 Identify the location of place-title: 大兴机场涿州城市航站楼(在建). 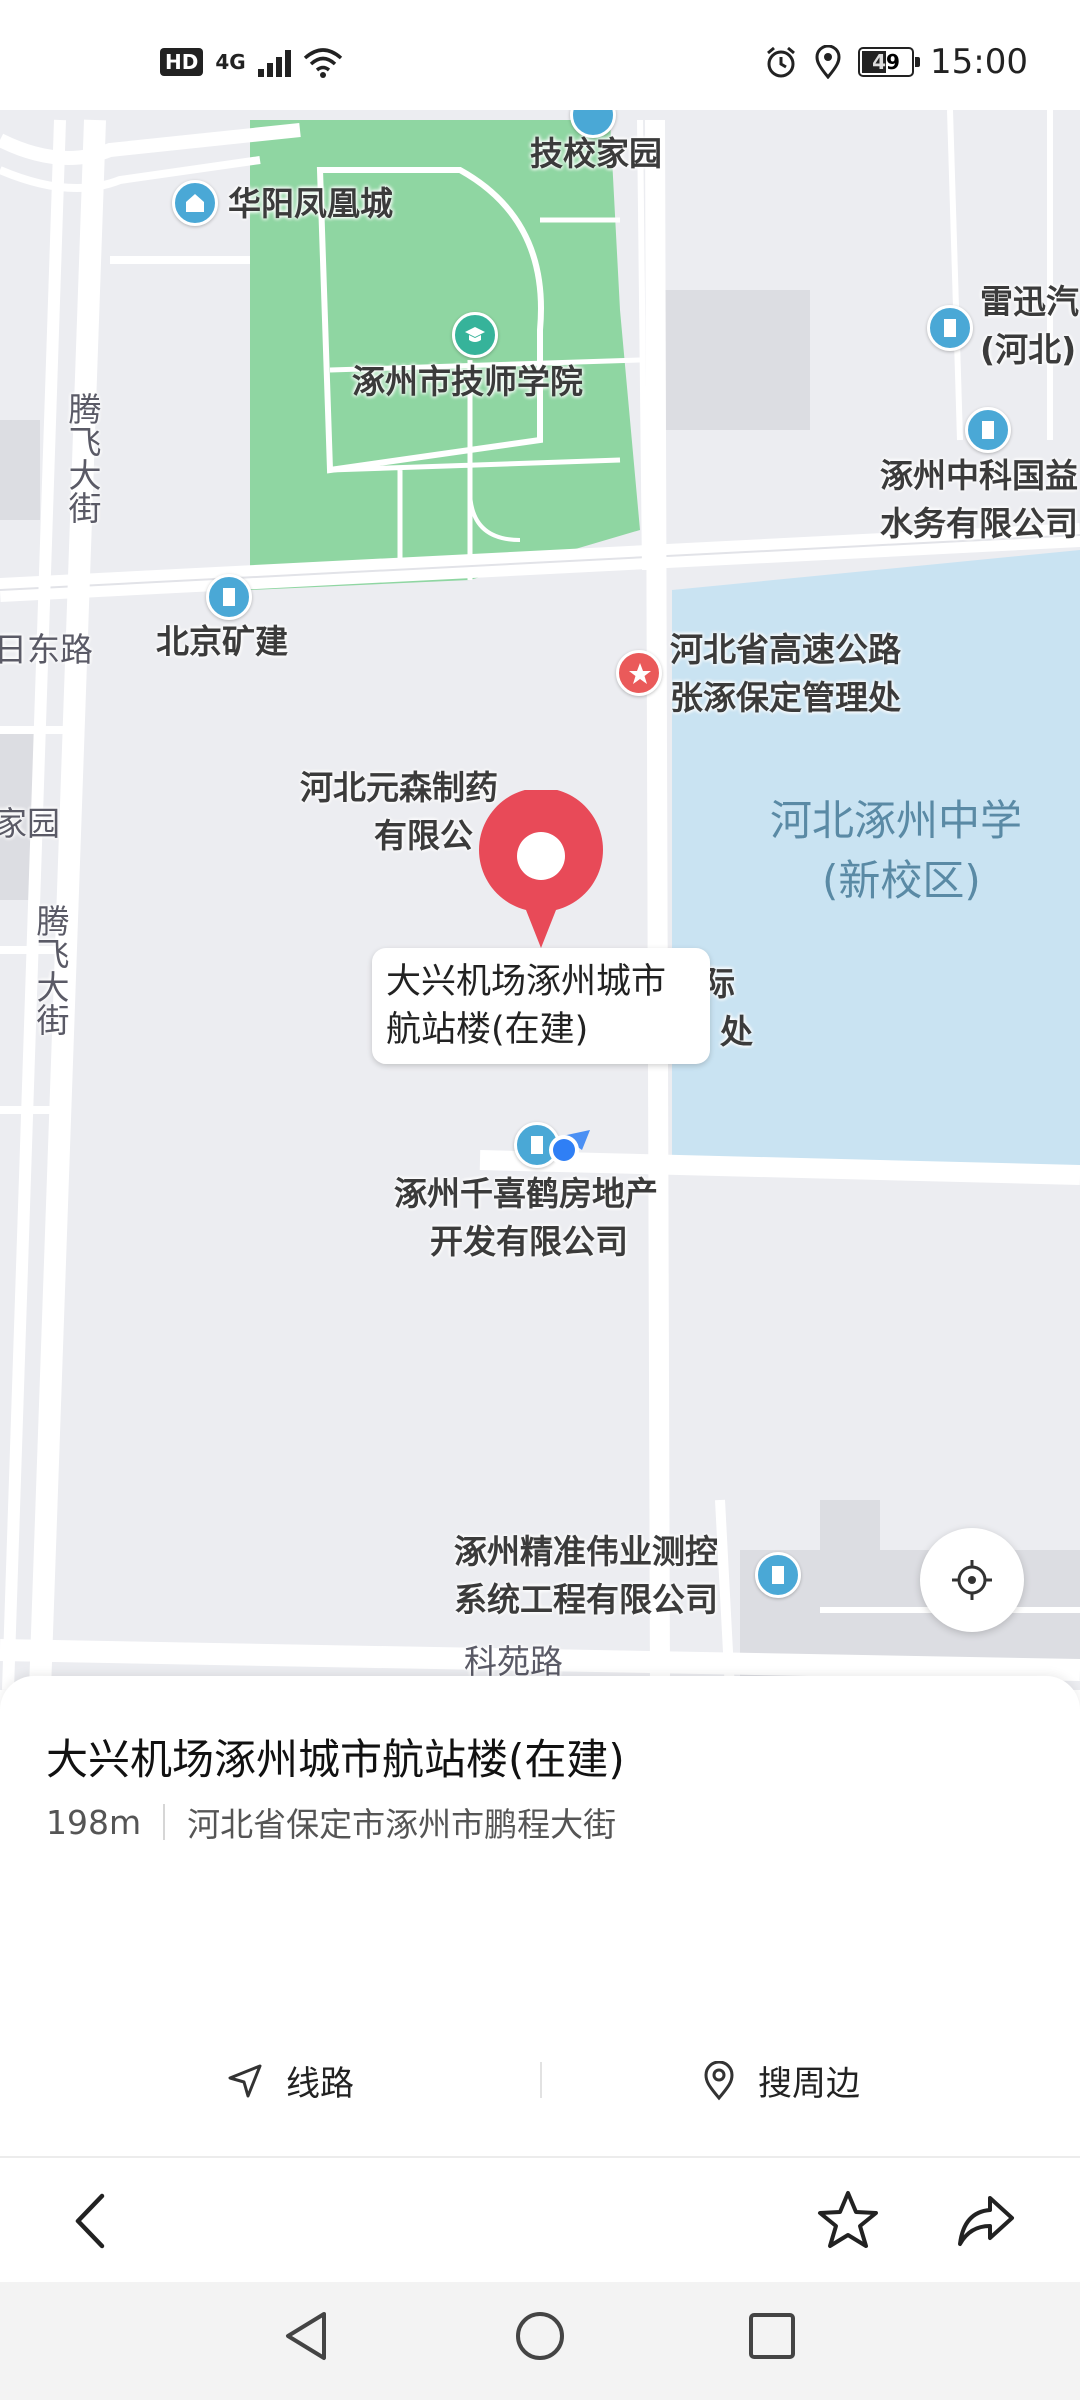
(335, 1759).